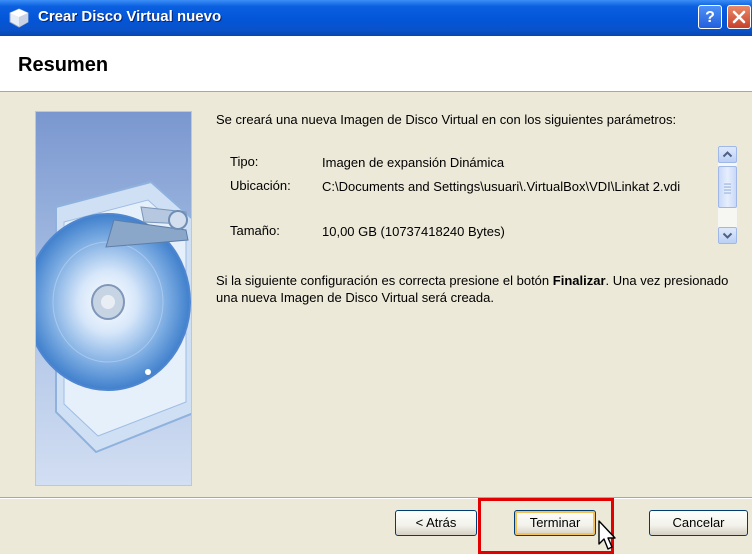 The width and height of the screenshot is (752, 554). I want to click on mouse-pointer-icon, so click(607, 535).